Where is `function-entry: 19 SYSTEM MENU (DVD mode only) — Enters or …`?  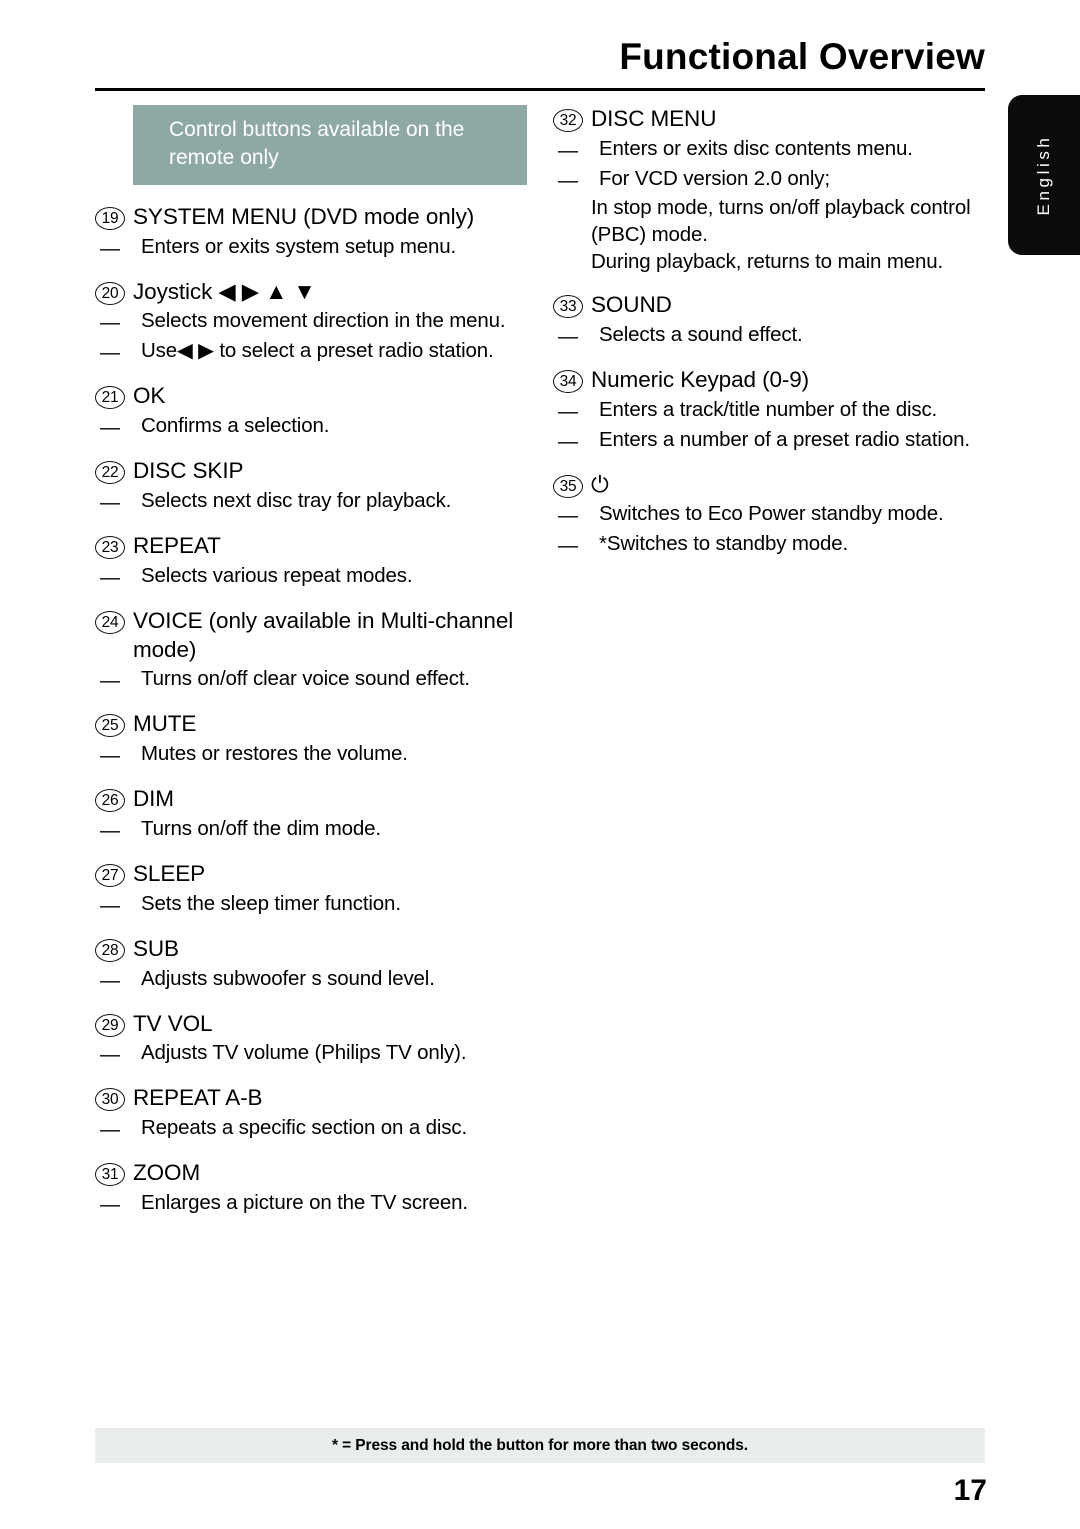
function-entry: 19 SYSTEM MENU (DVD mode only) — Enters or … is located at coordinates (311, 232).